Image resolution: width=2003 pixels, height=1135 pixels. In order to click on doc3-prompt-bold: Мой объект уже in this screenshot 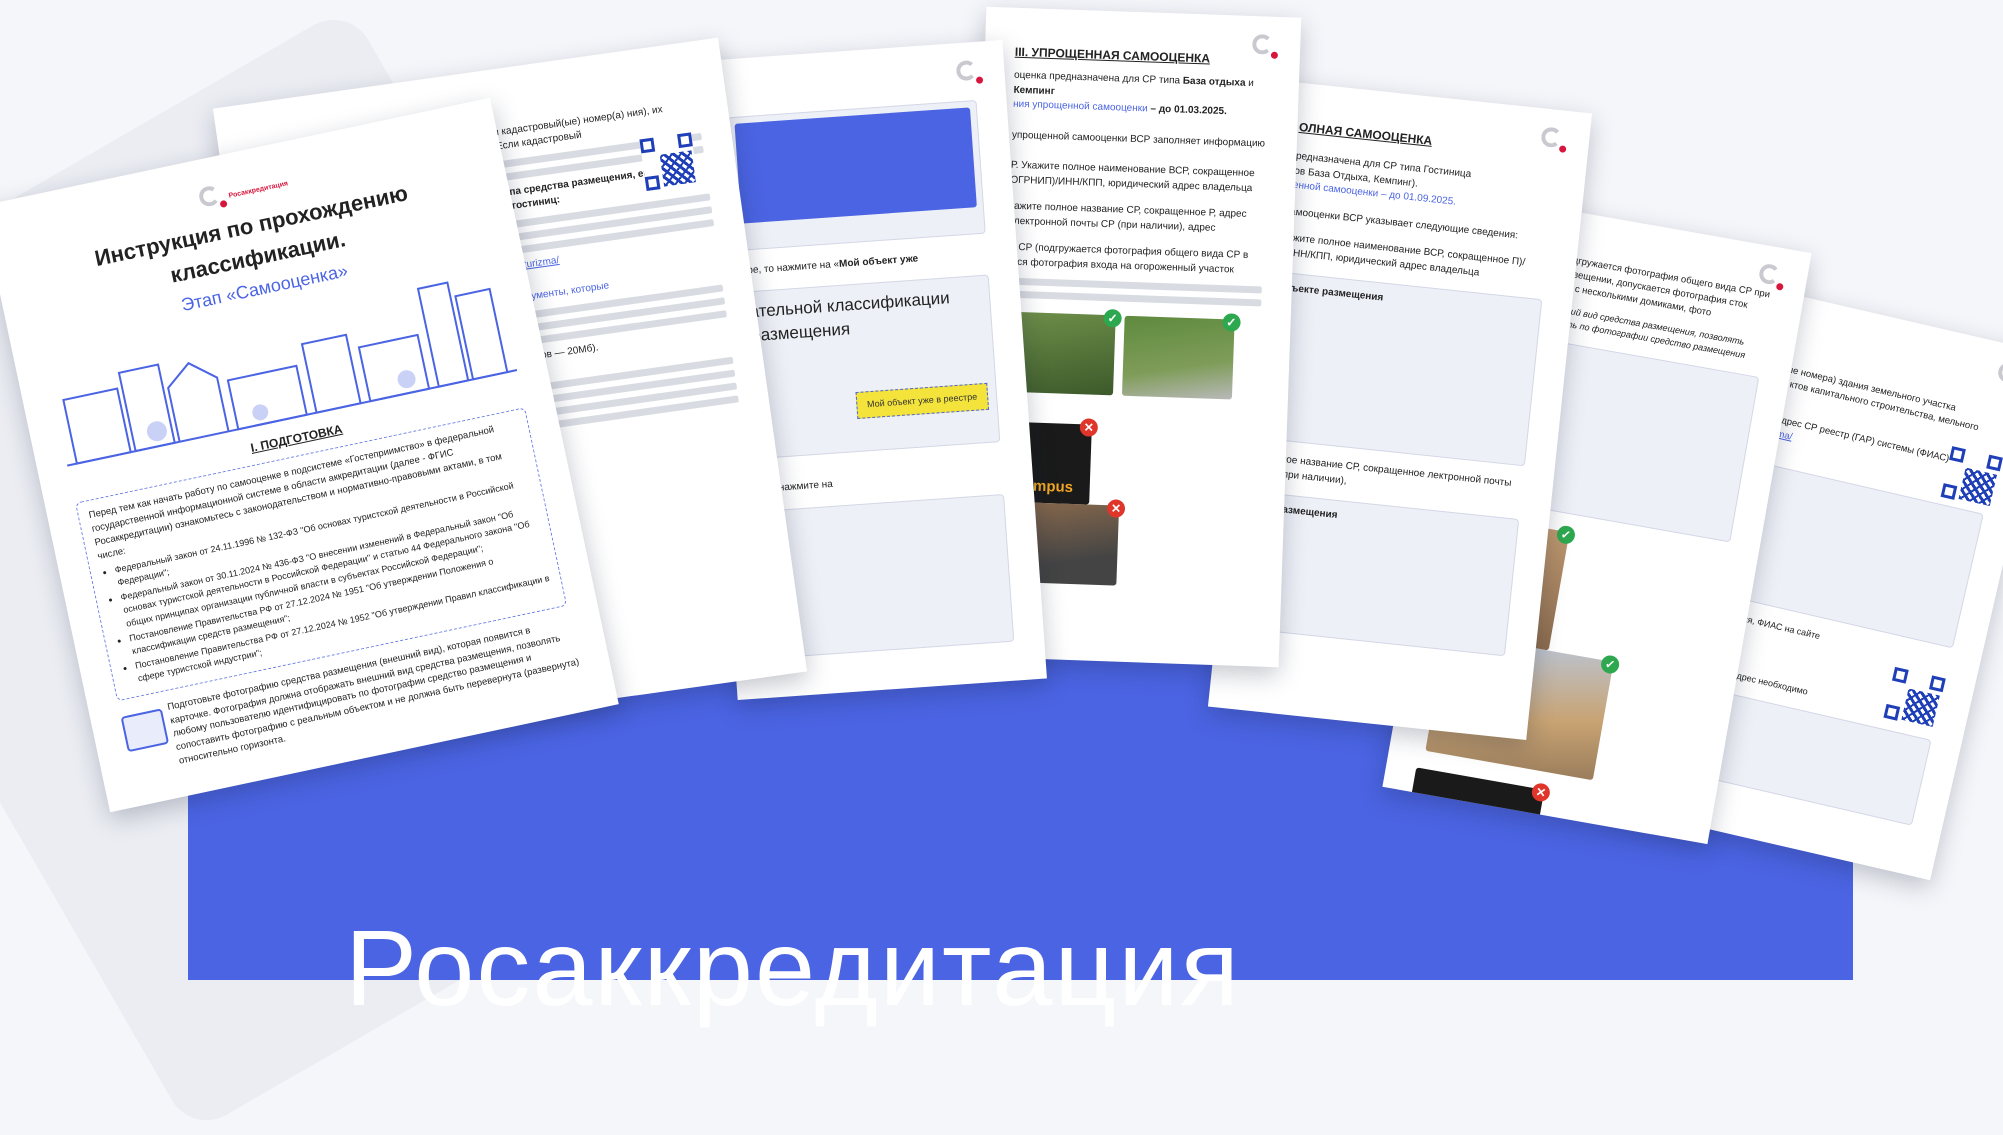, I will do `click(878, 261)`.